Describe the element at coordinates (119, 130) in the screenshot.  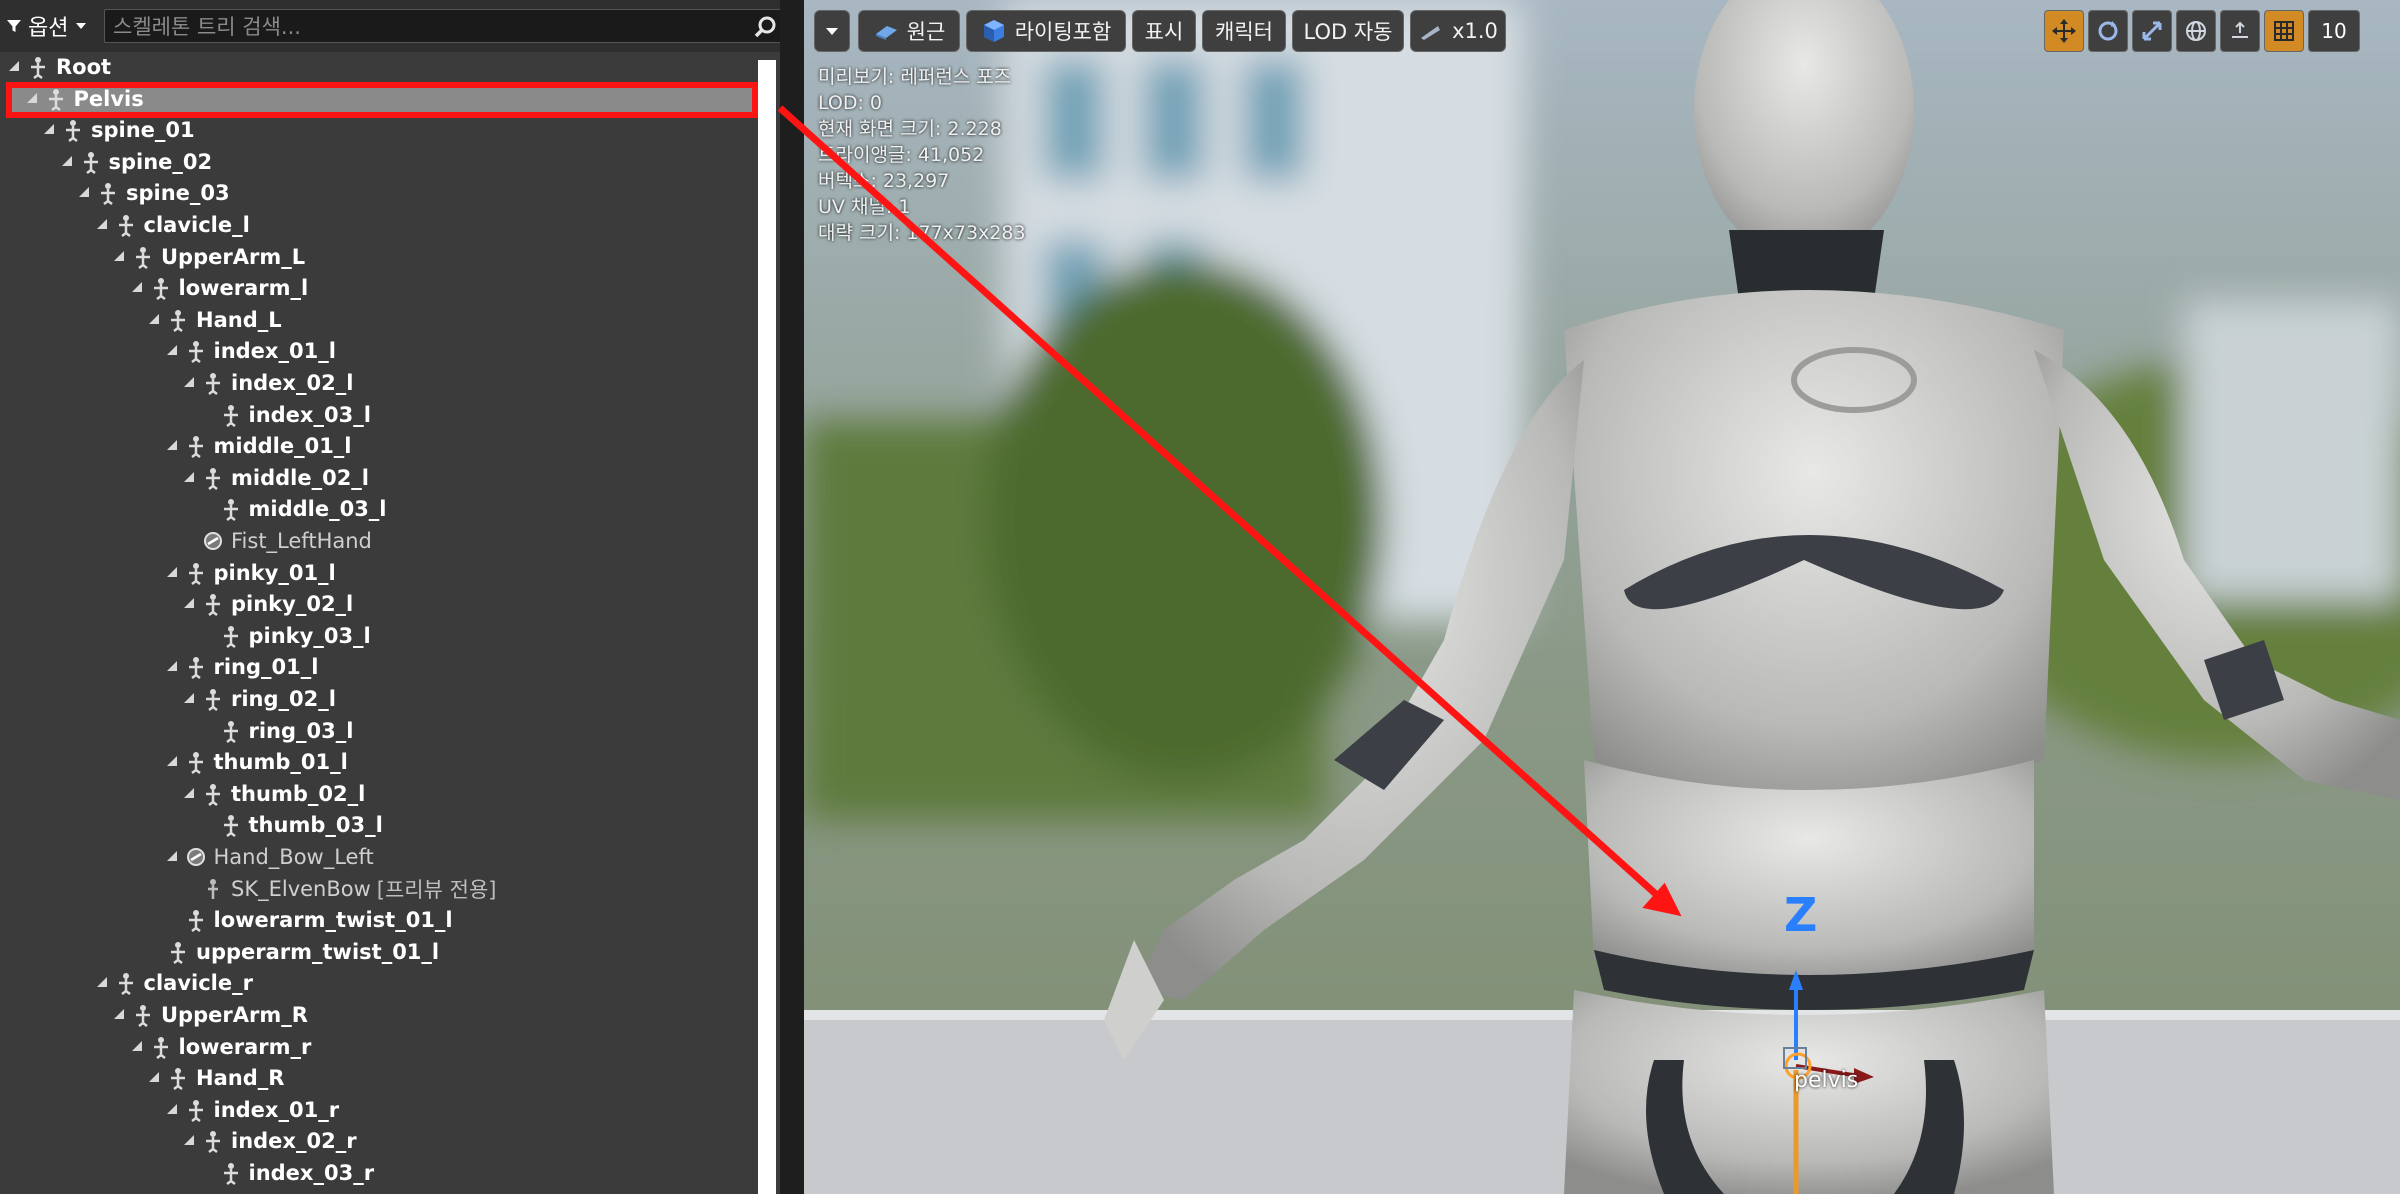
I see `tree-row: spine_01` at that location.